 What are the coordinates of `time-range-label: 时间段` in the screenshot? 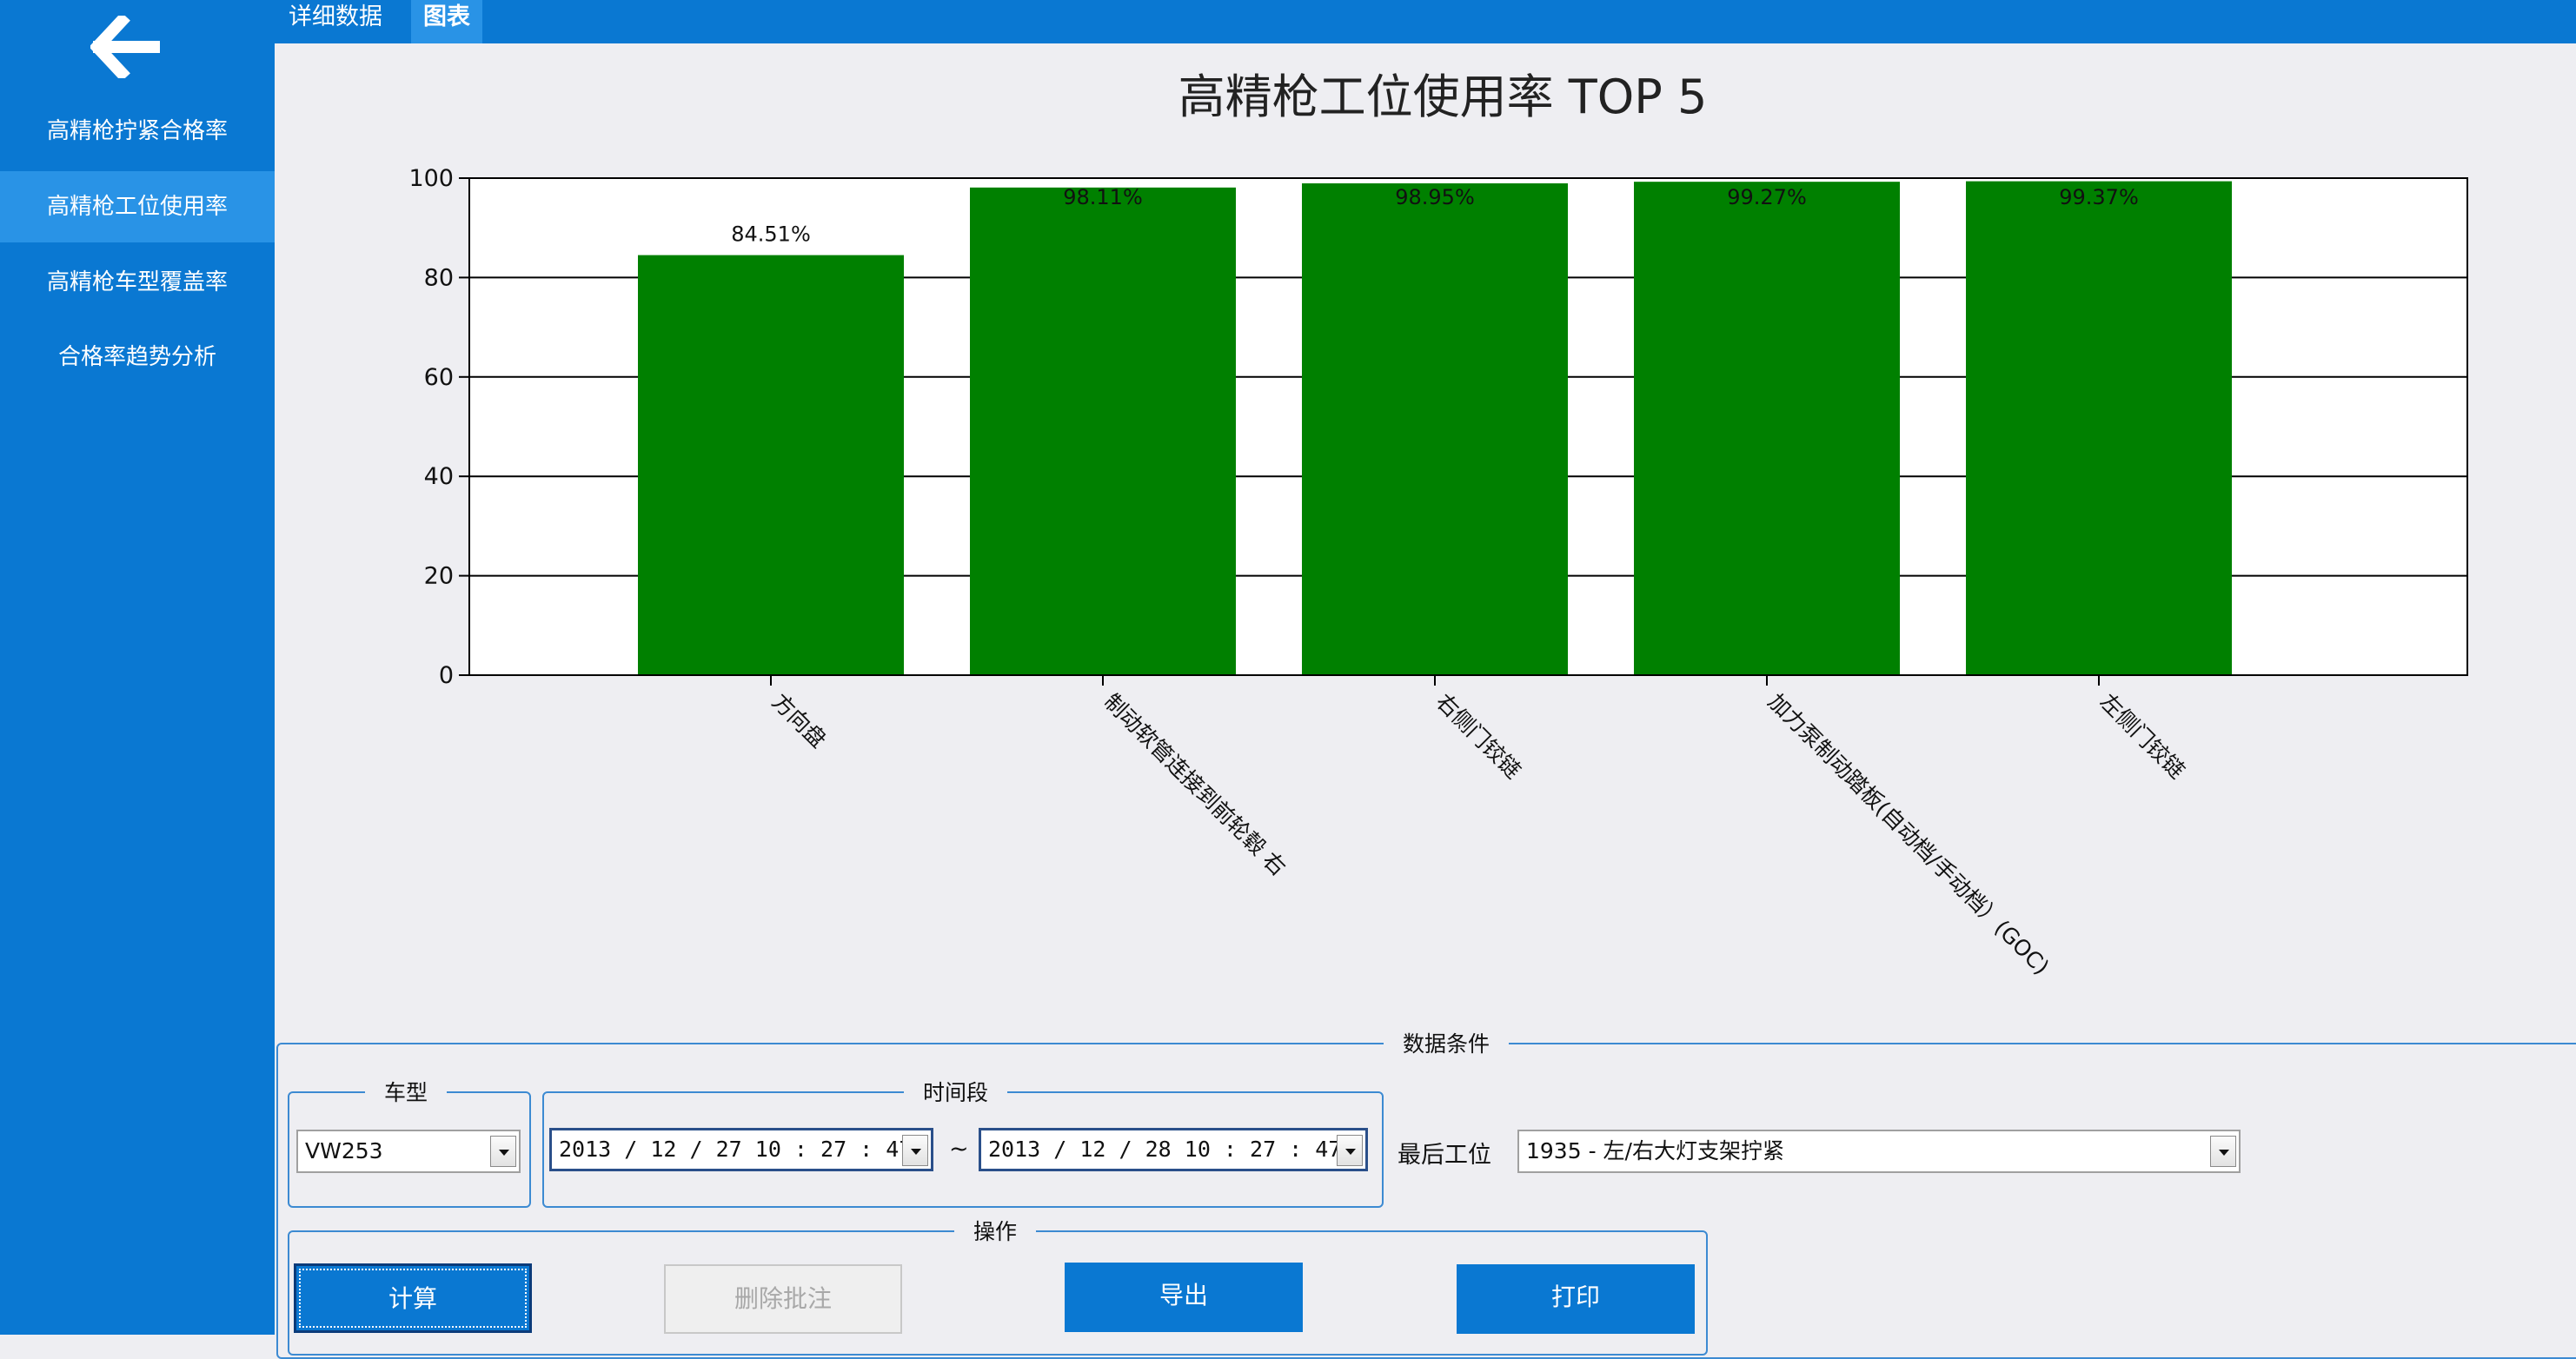 It's located at (956, 1091).